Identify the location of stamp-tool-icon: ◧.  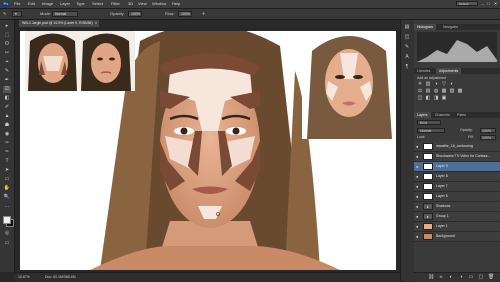
(7, 98).